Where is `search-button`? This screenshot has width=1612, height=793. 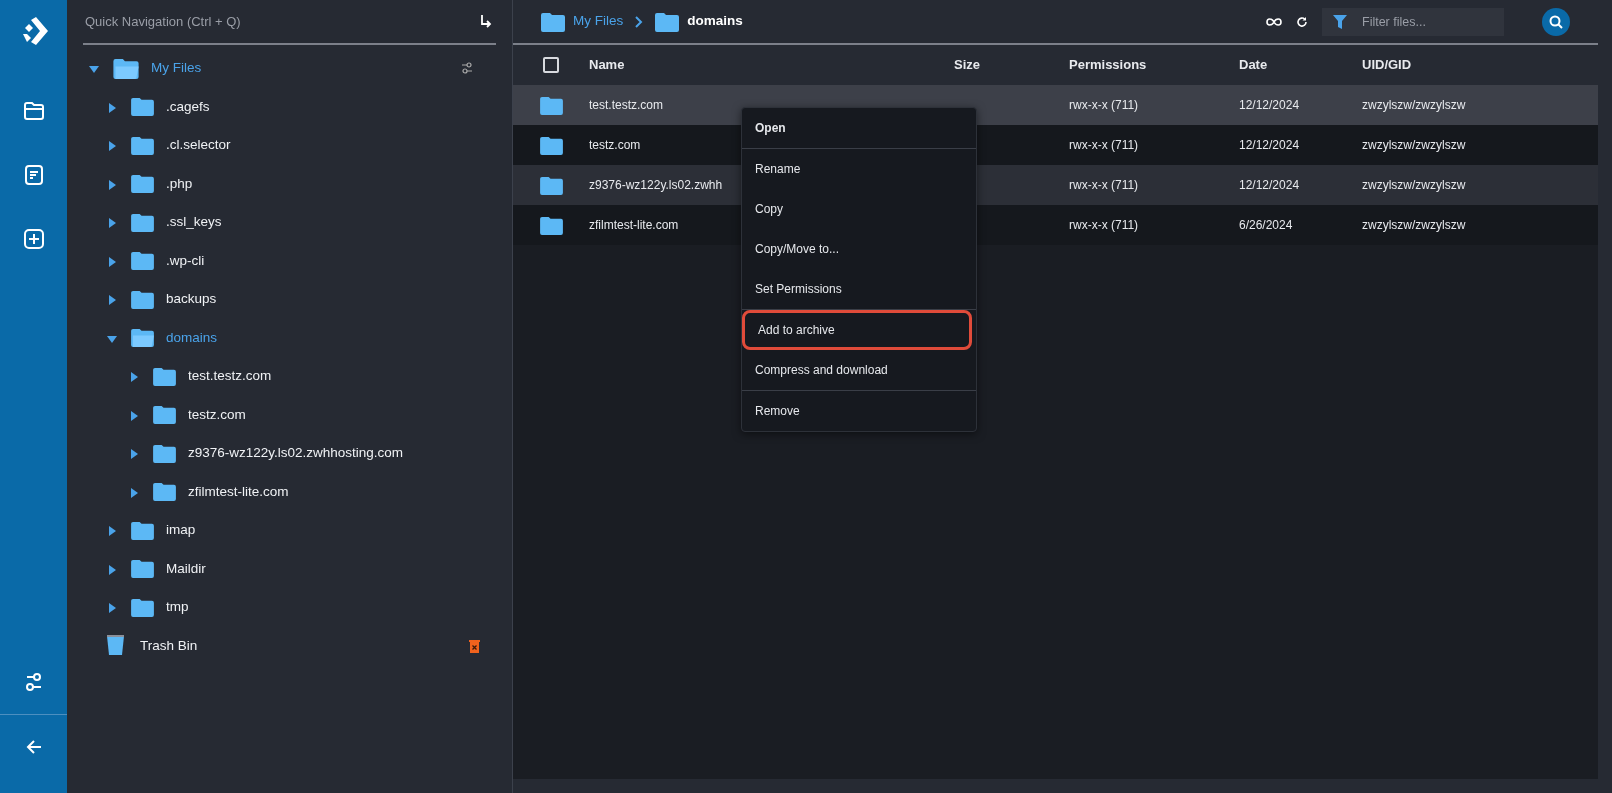
search-button is located at coordinates (1556, 21).